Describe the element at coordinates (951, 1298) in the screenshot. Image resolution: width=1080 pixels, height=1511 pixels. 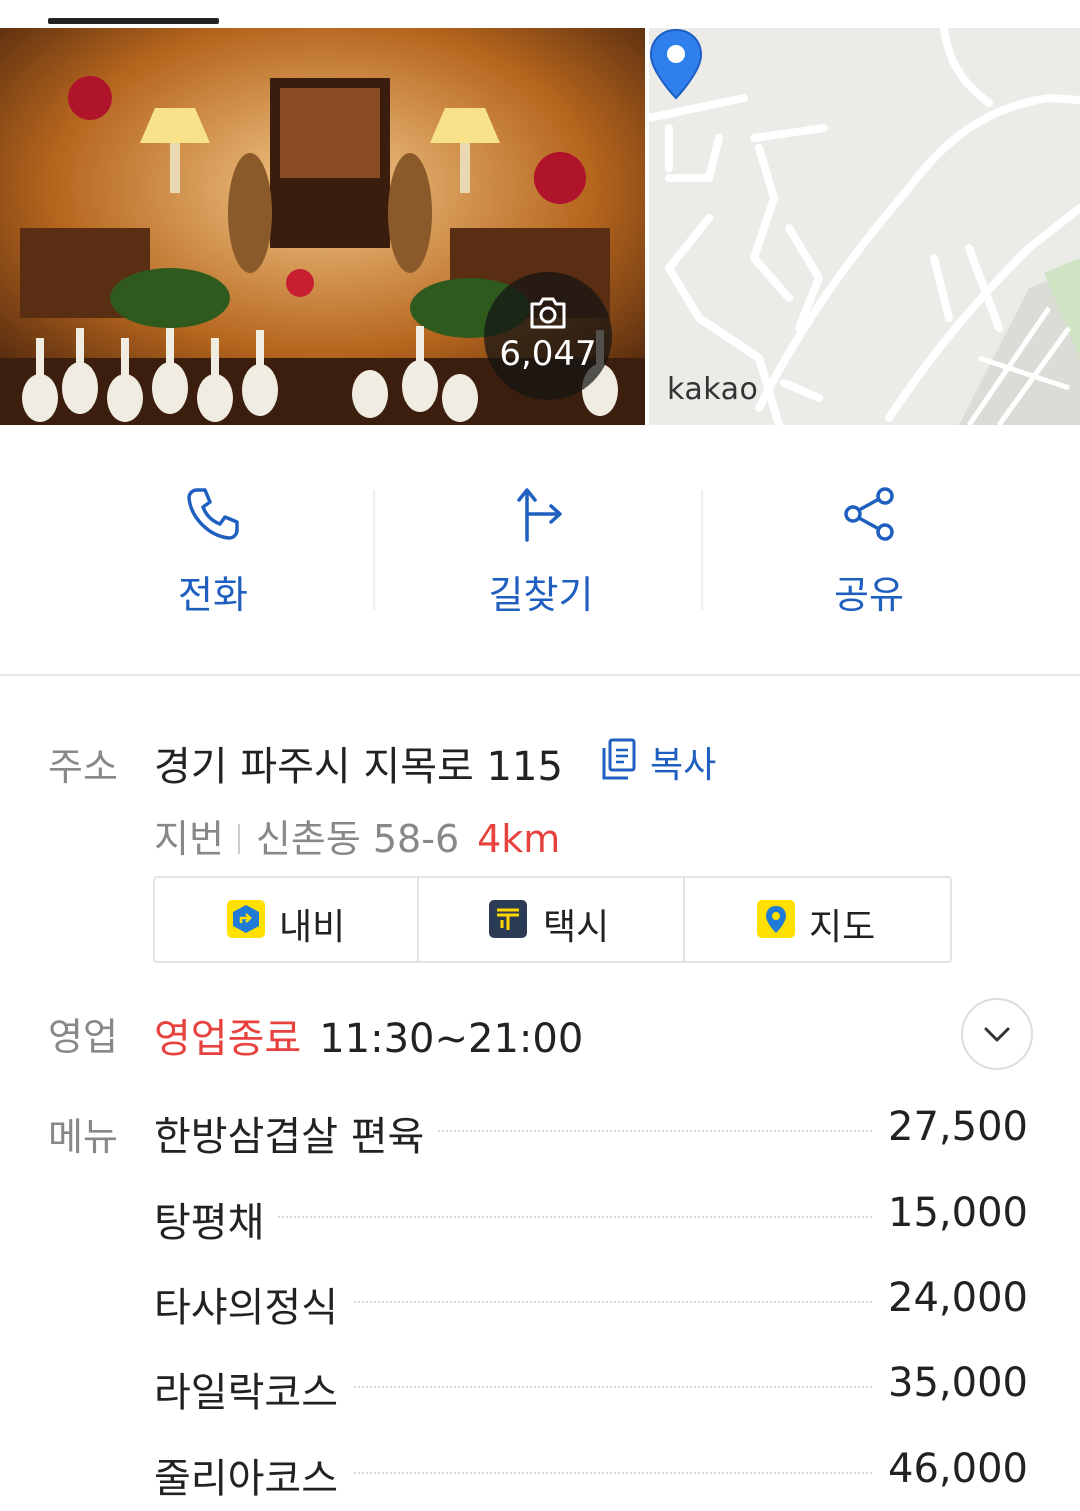
I see `menu-item-price: 24,000` at that location.